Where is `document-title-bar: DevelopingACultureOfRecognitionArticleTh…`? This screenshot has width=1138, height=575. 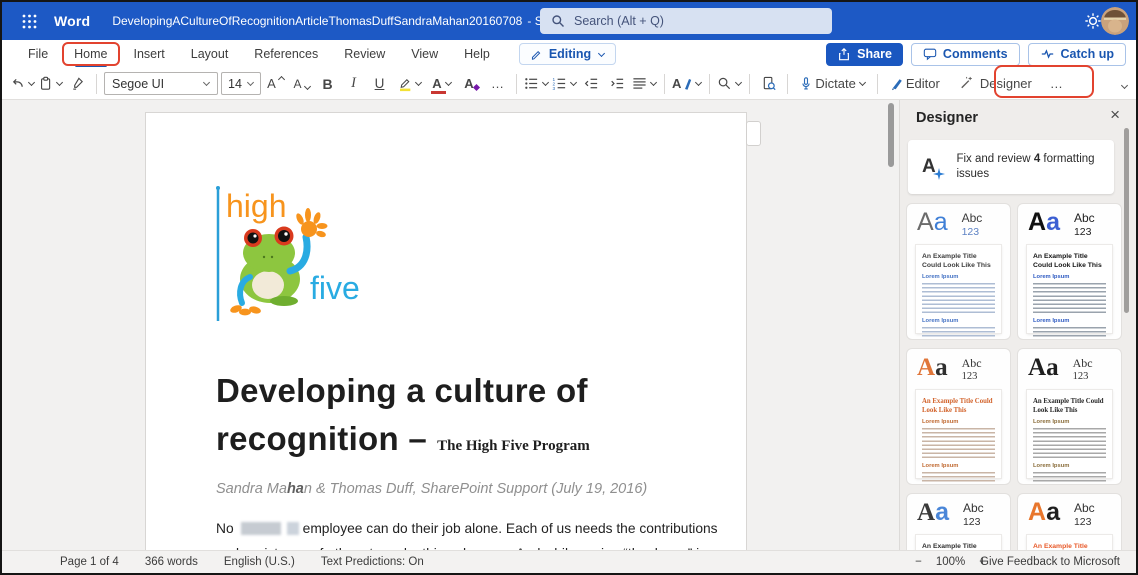
document-title-bar: DevelopingACultureOfRecognitionArticleTh… is located at coordinates (347, 21).